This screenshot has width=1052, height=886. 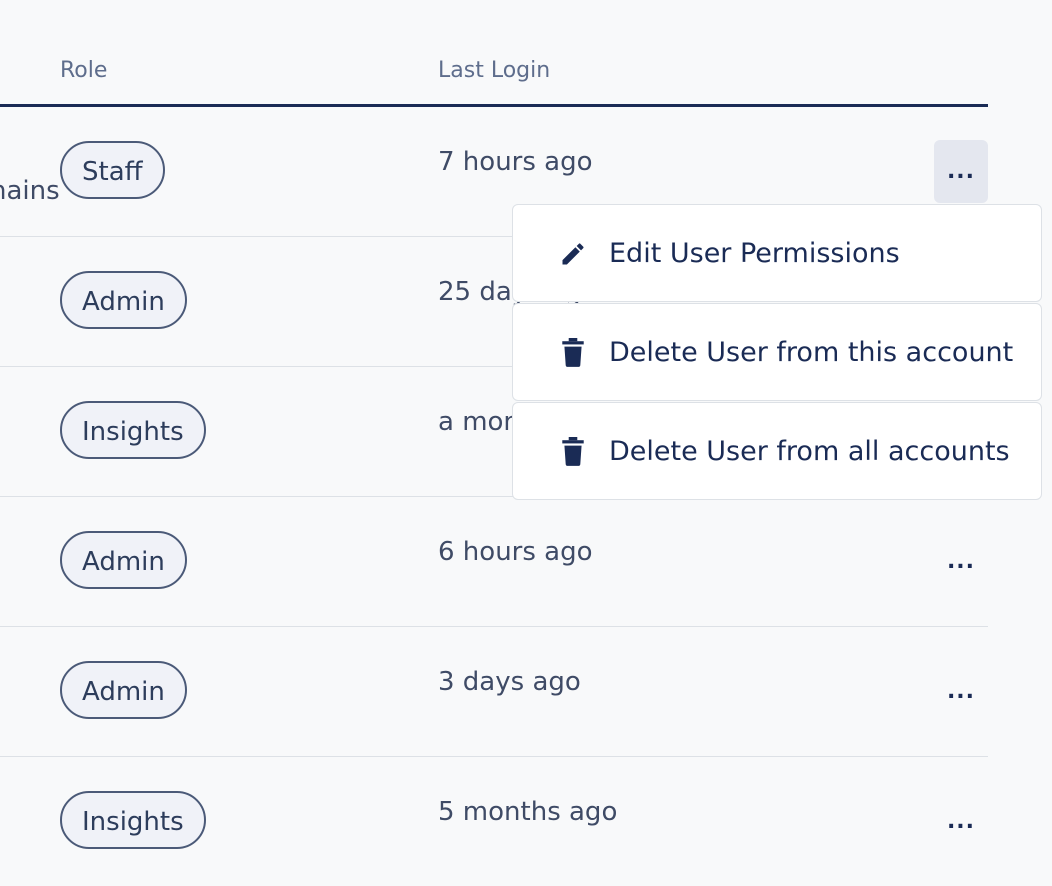 What do you see at coordinates (528, 812) in the screenshot?
I see `last-login-text: 5 months ago` at bounding box center [528, 812].